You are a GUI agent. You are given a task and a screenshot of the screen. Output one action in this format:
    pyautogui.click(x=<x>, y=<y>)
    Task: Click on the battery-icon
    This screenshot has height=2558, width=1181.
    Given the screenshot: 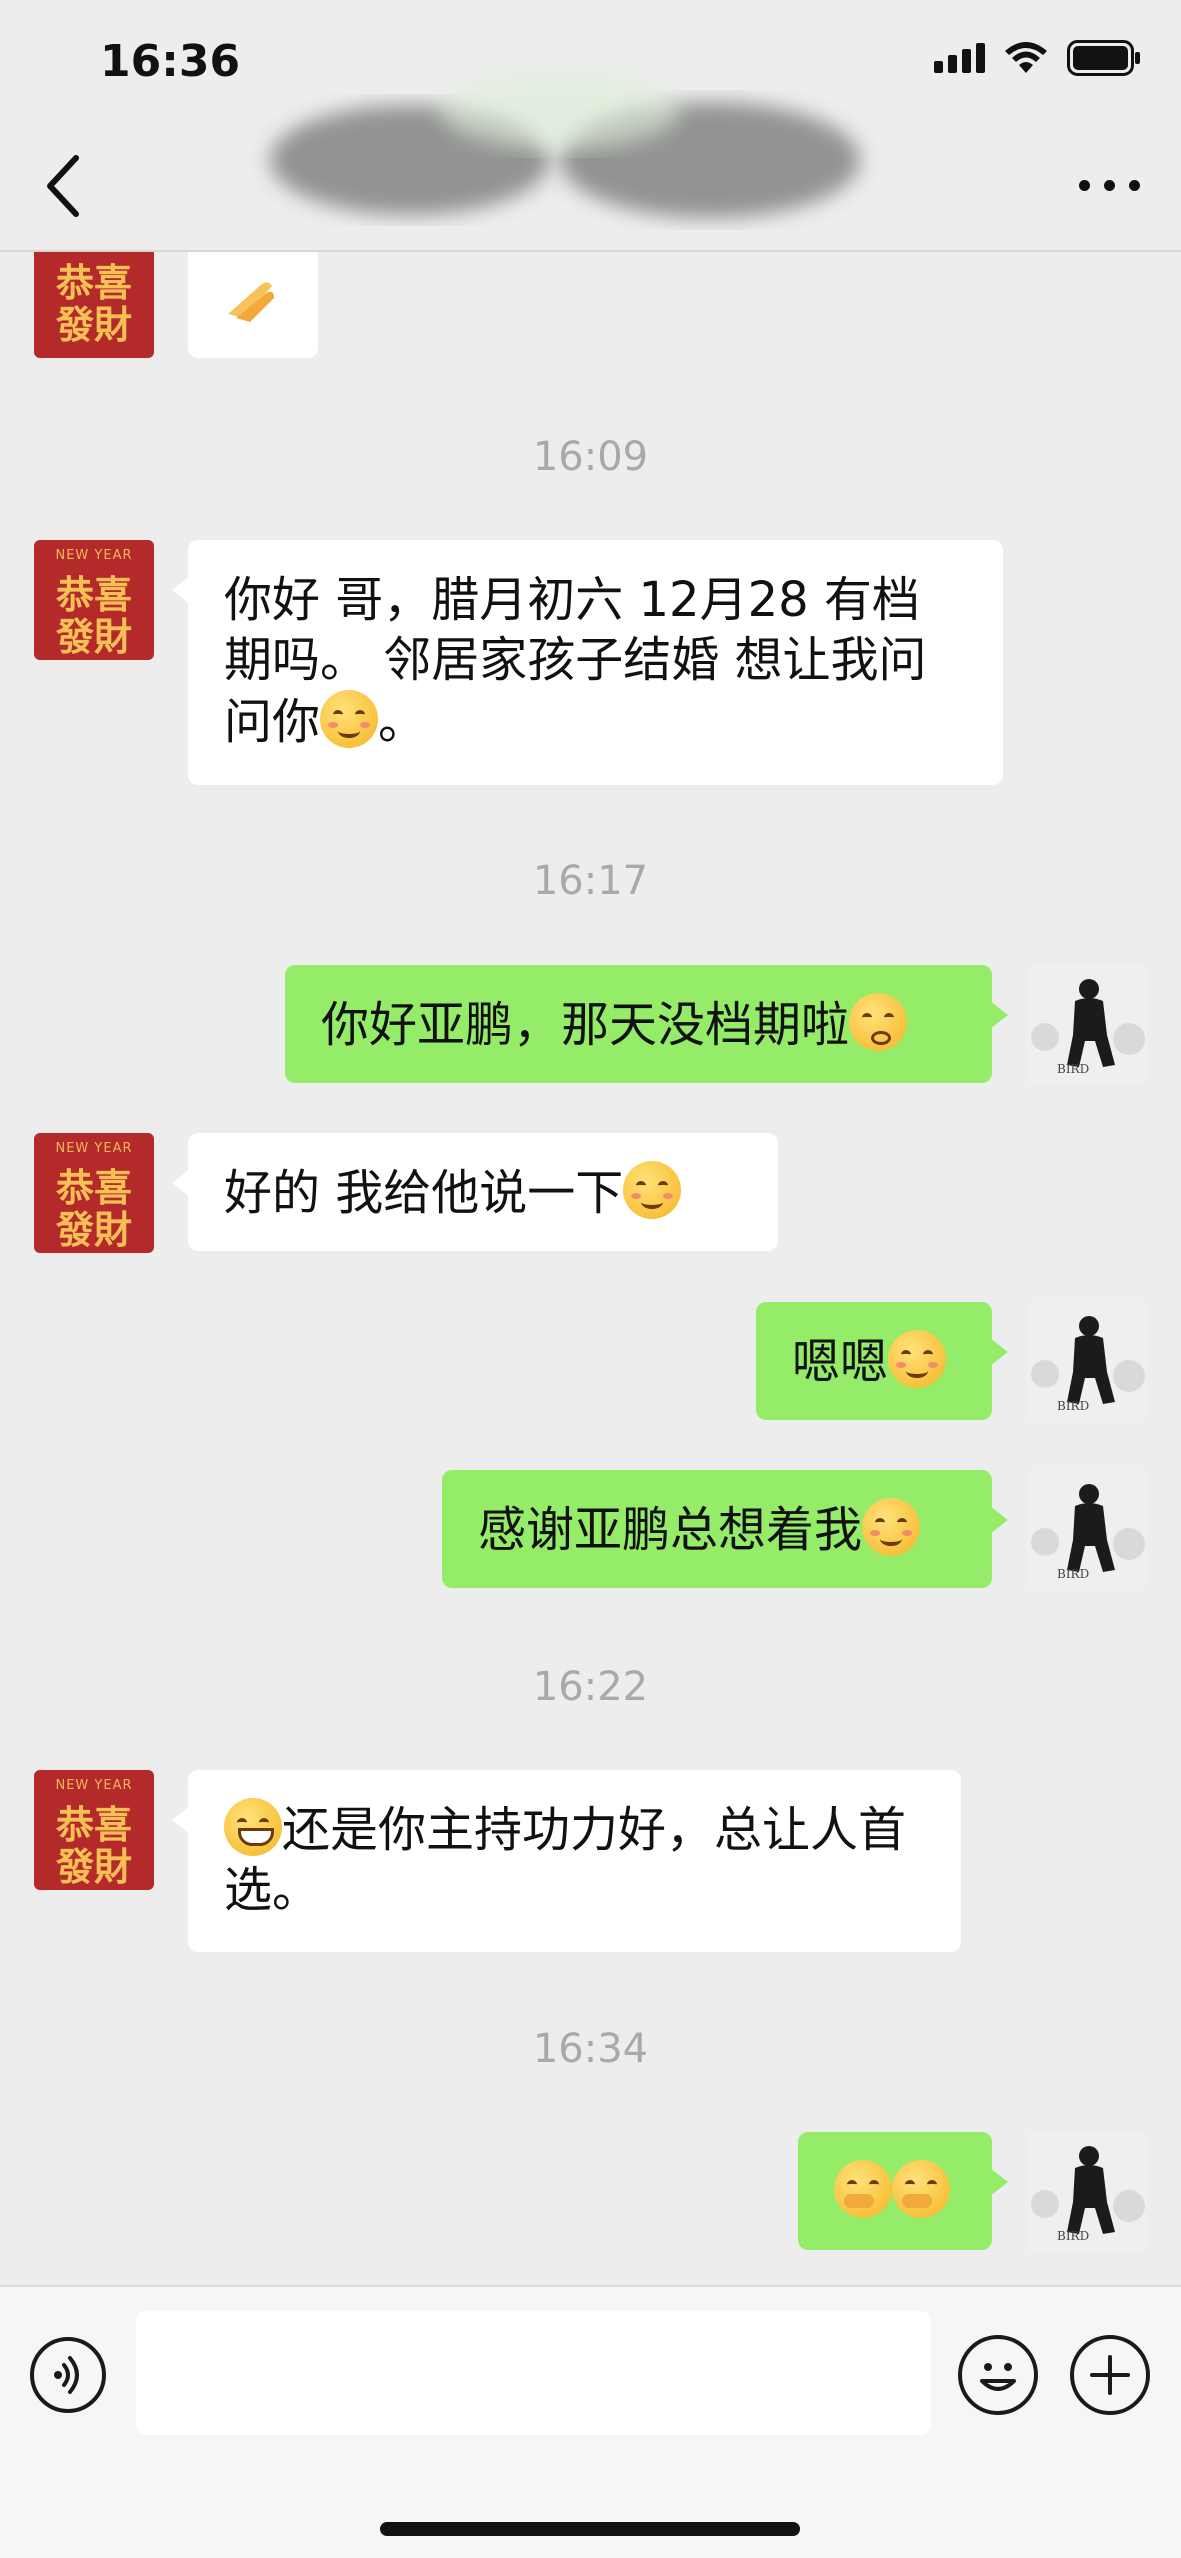 What is the action you would take?
    pyautogui.click(x=1104, y=58)
    